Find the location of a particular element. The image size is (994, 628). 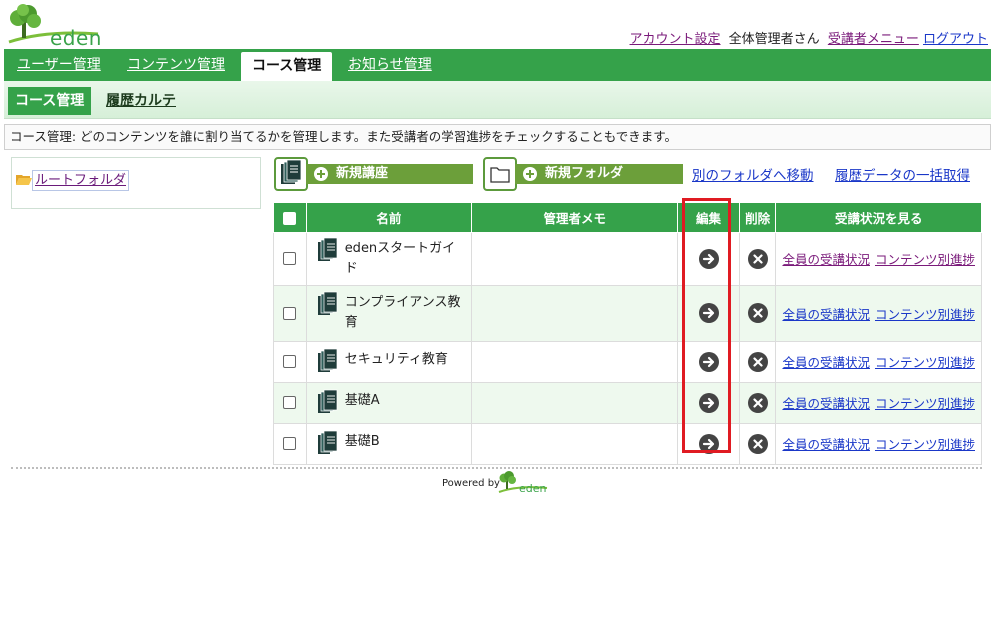

course-icon-box is located at coordinates (291, 174).